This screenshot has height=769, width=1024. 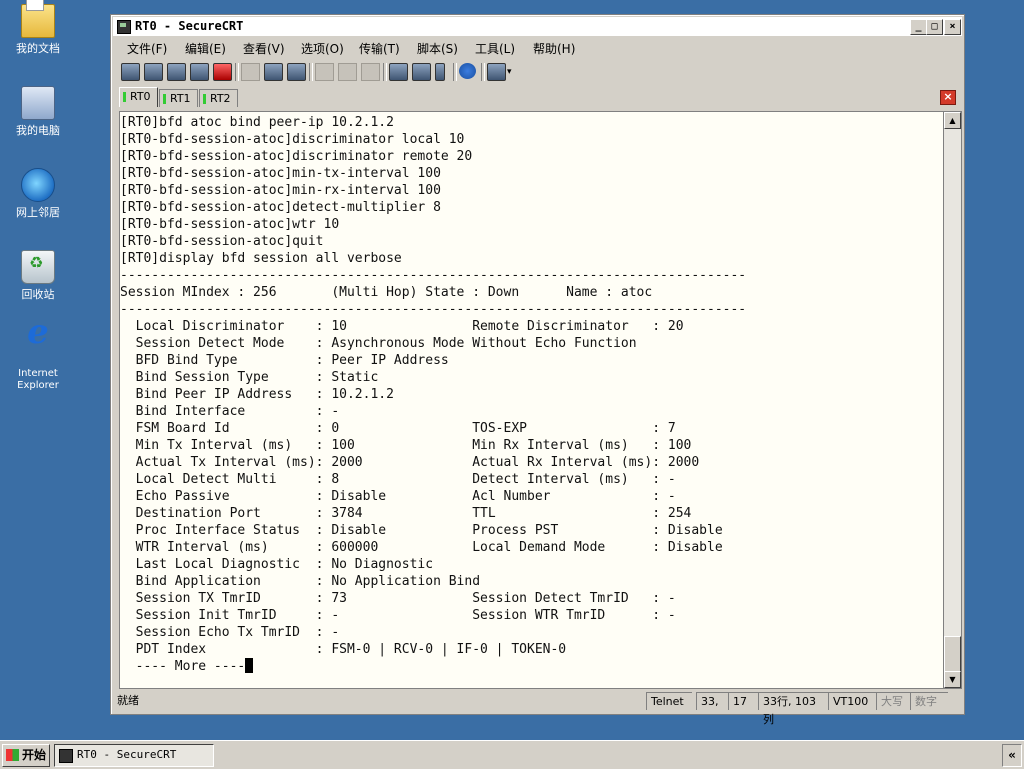 What do you see at coordinates (952, 654) in the screenshot?
I see `scrollbar-thumb` at bounding box center [952, 654].